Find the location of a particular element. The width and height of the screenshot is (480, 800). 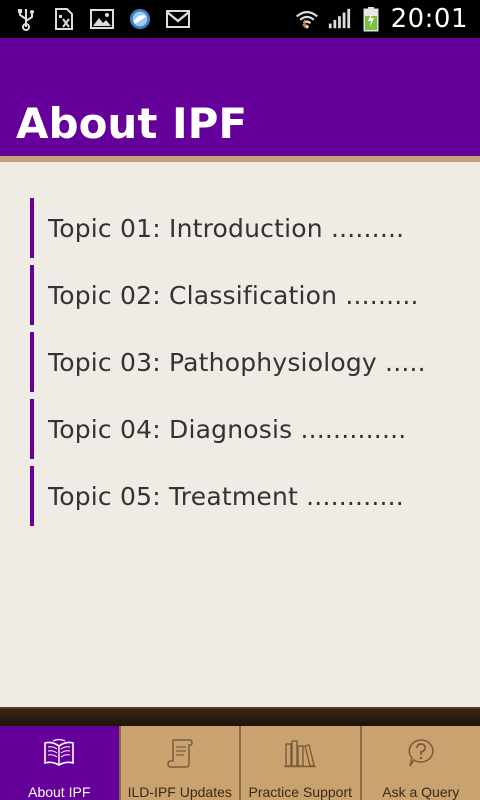

tab-ild-ipf-updates: ILD-IPF Updates is located at coordinates (180, 763).